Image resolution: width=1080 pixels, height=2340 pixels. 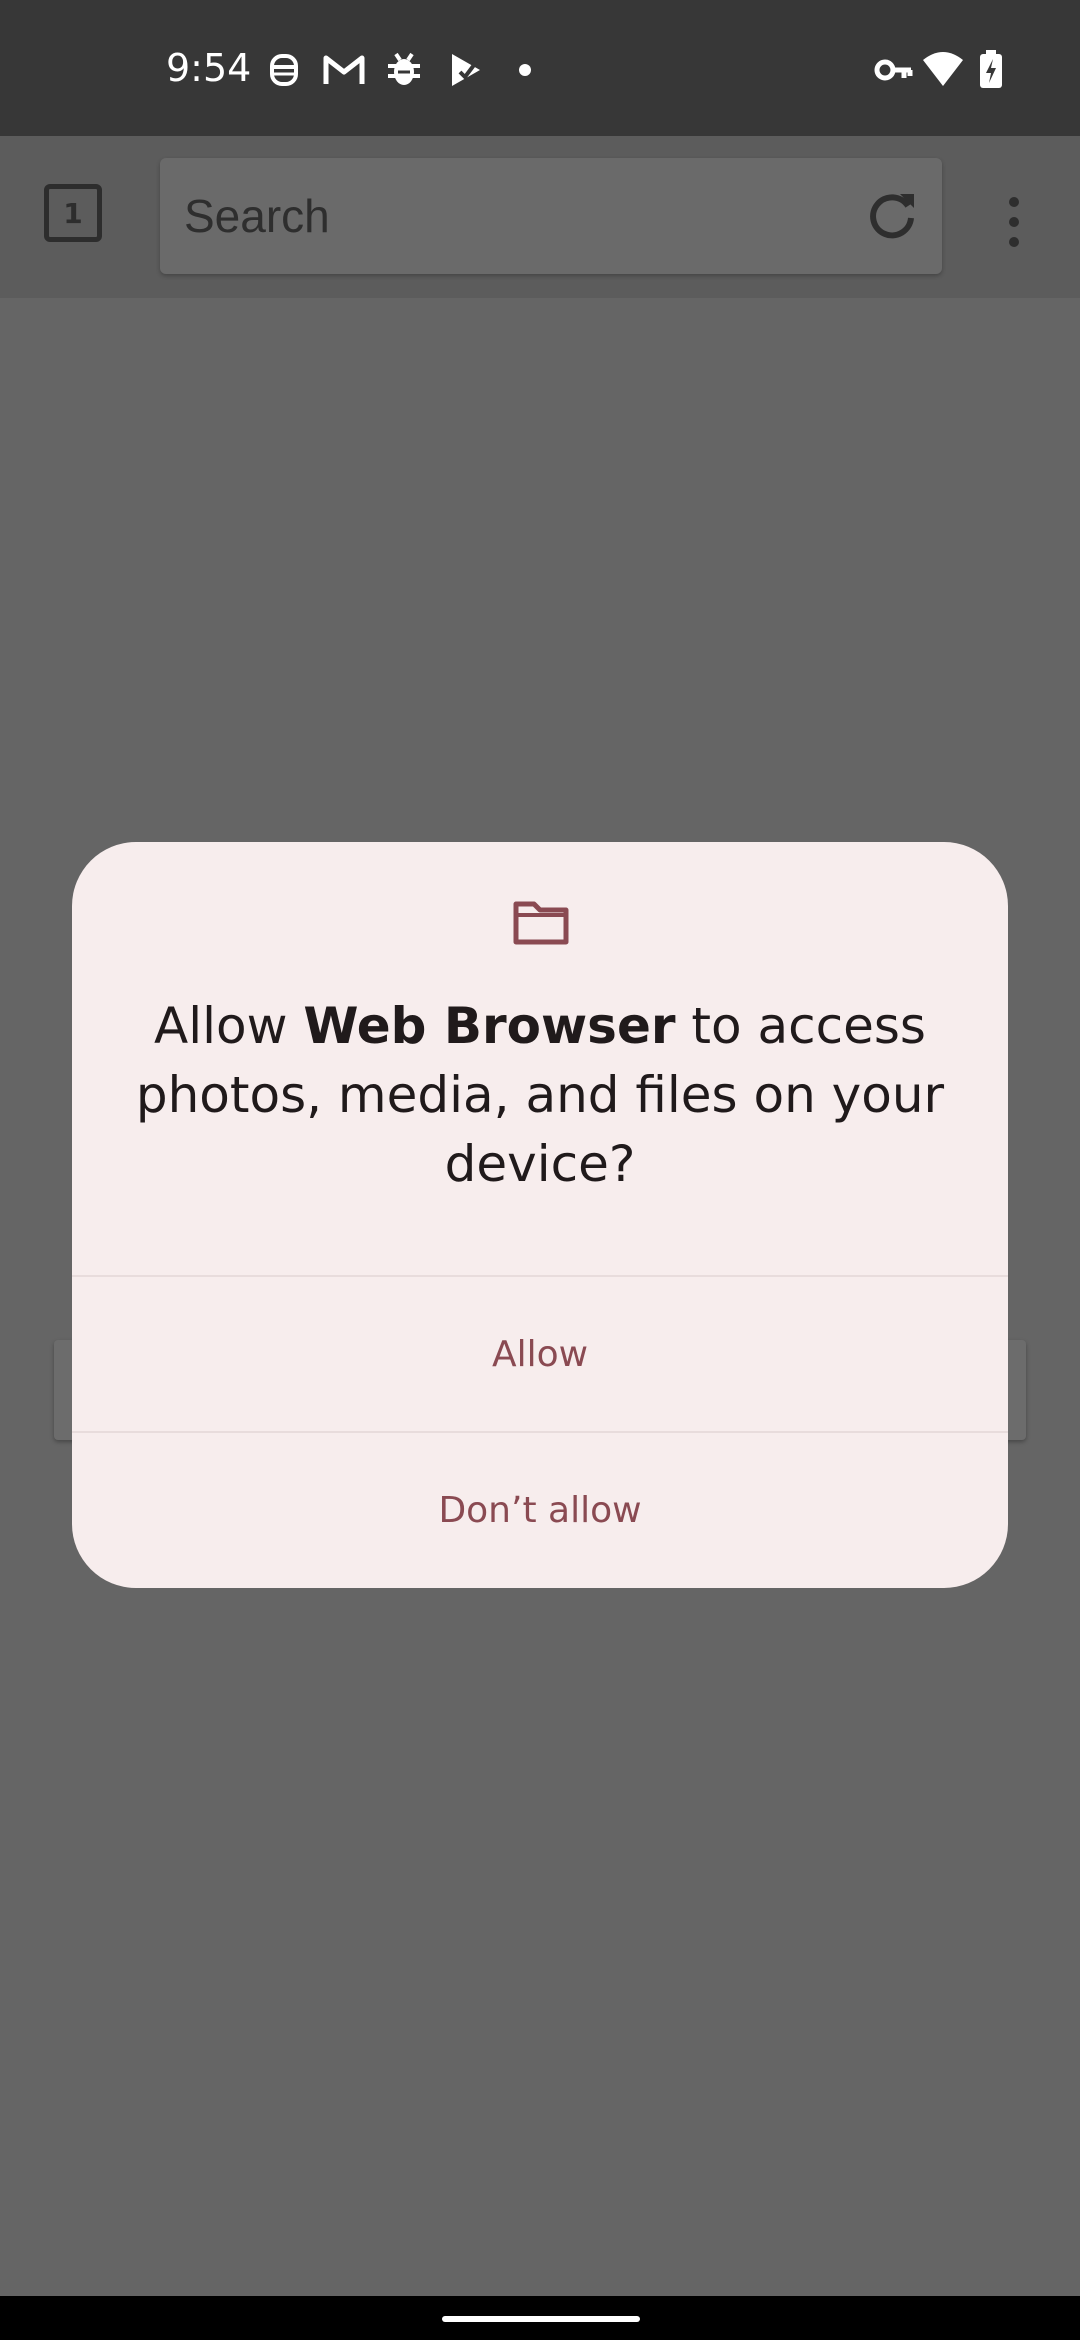 What do you see at coordinates (541, 922) in the screenshot?
I see `folder-icon` at bounding box center [541, 922].